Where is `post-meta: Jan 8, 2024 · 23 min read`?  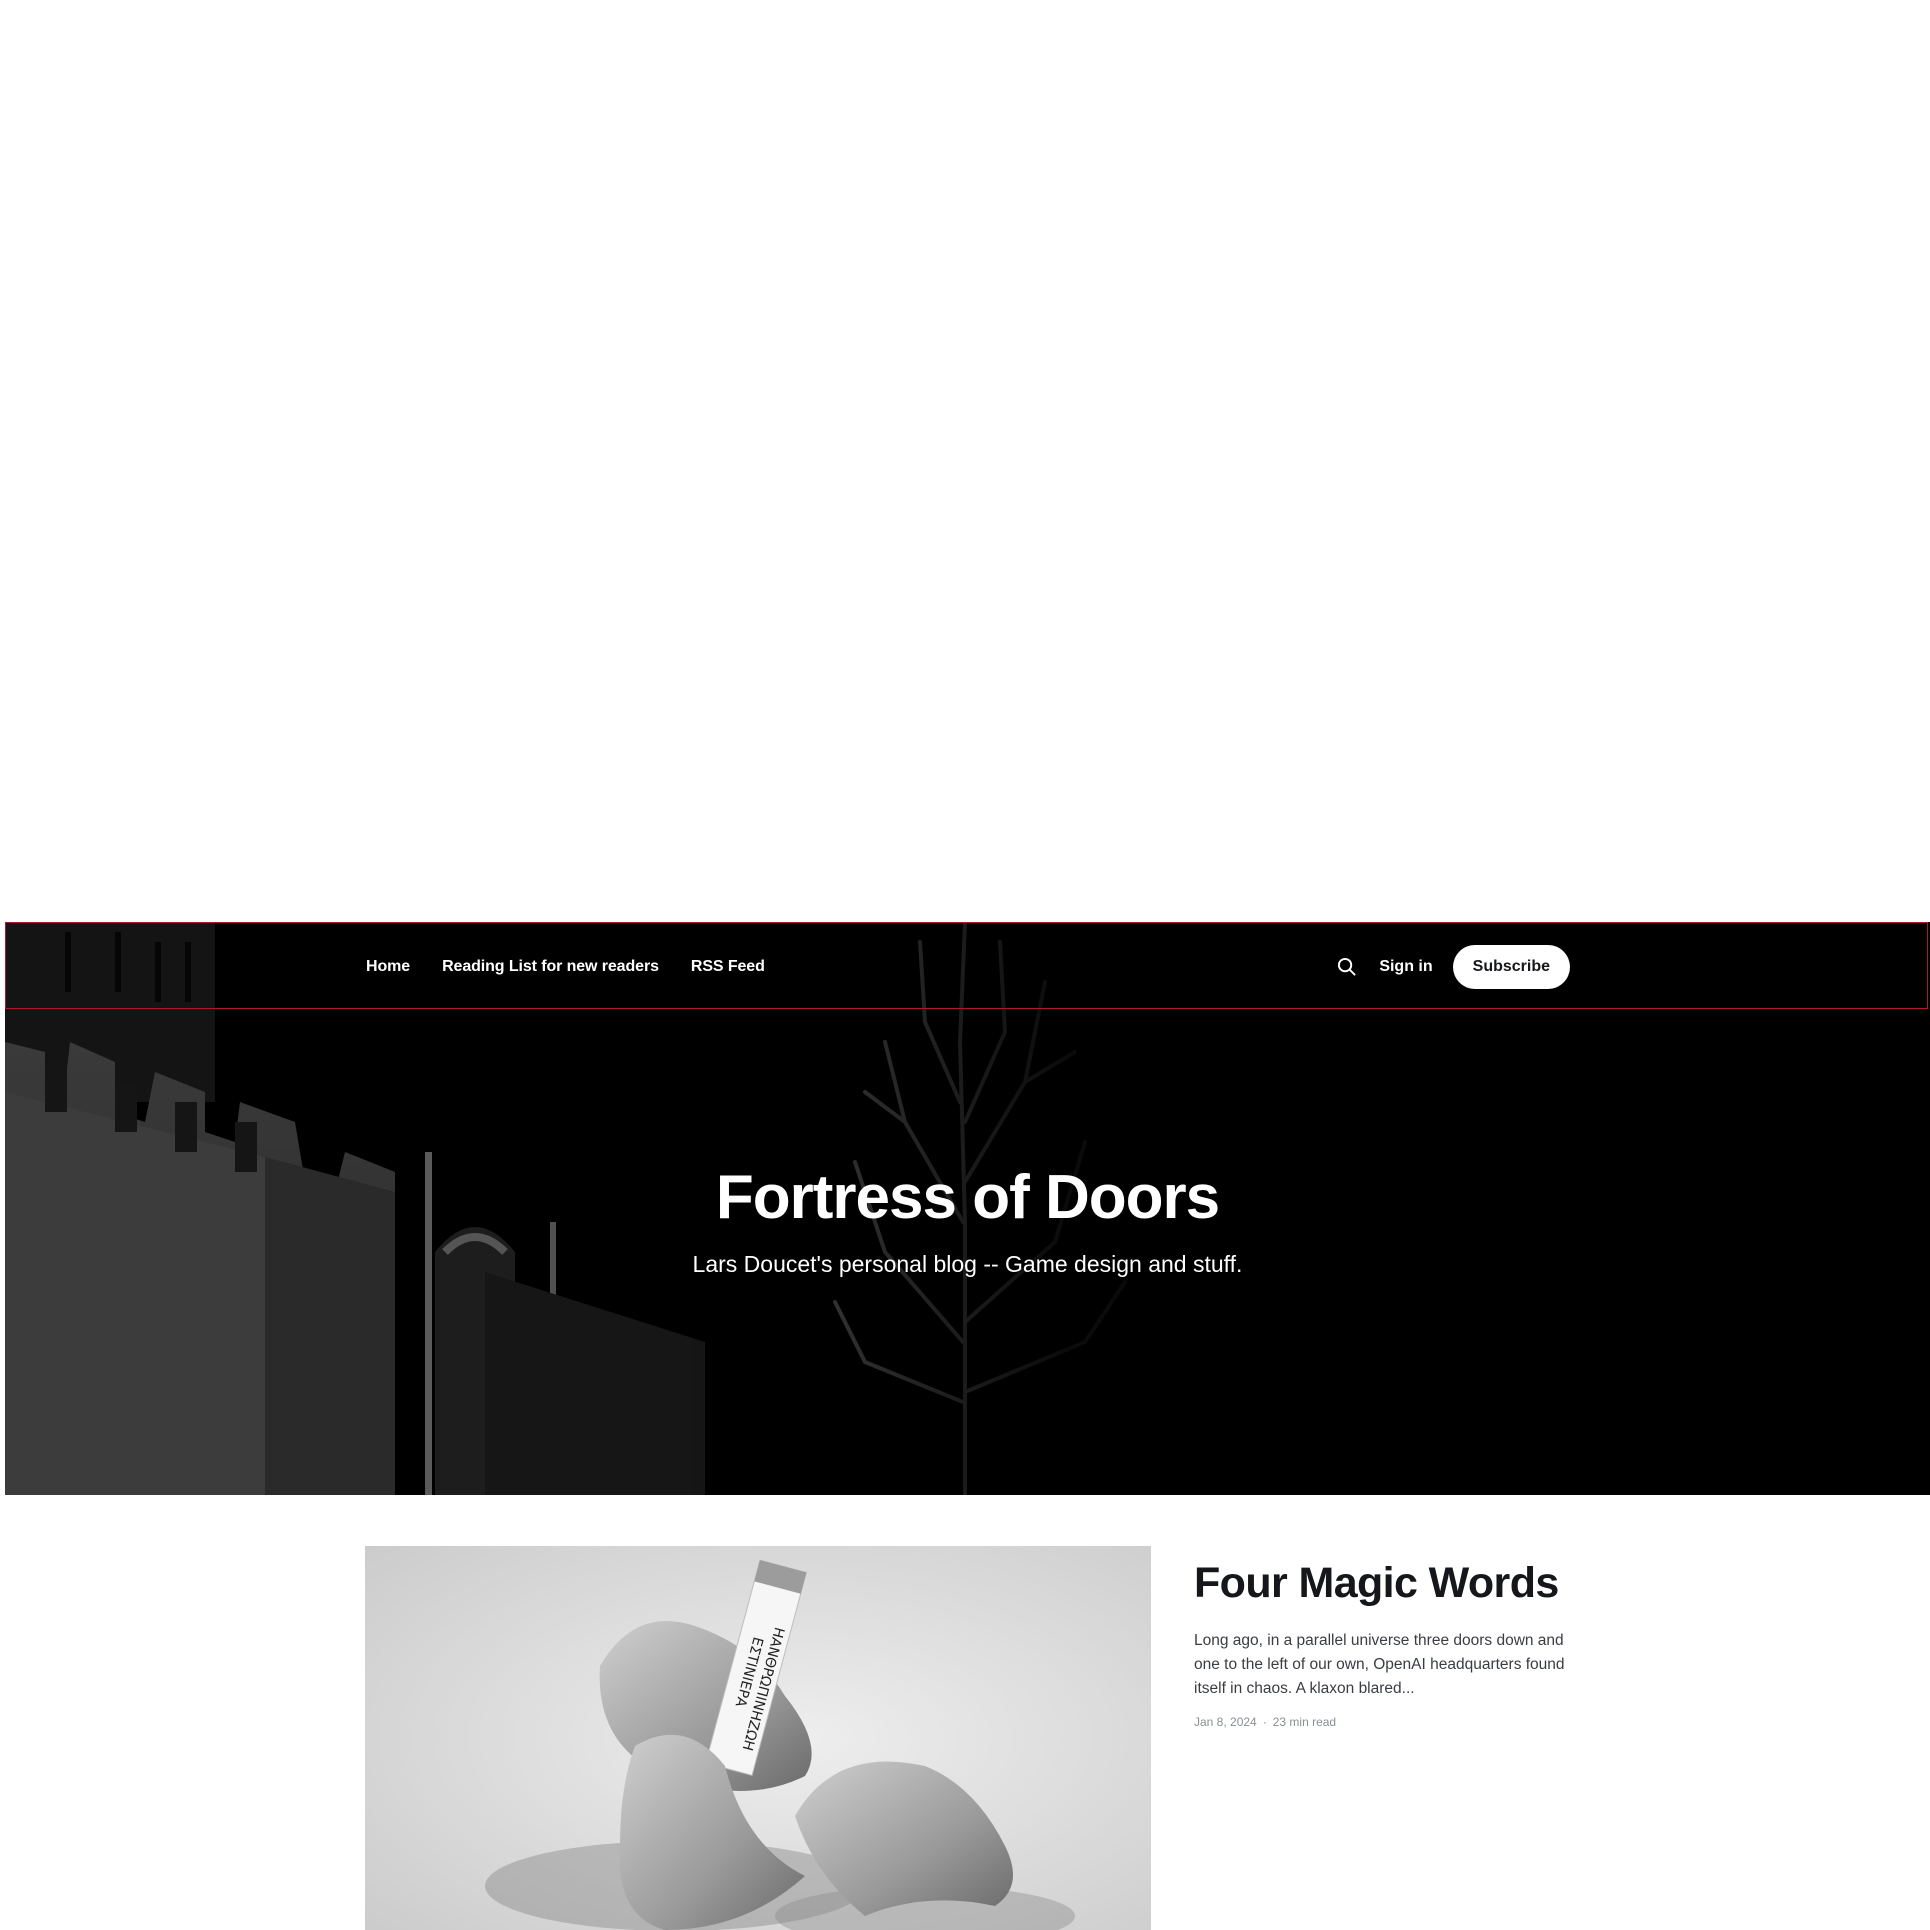
post-meta: Jan 8, 2024 · 23 min read is located at coordinates (1380, 1722).